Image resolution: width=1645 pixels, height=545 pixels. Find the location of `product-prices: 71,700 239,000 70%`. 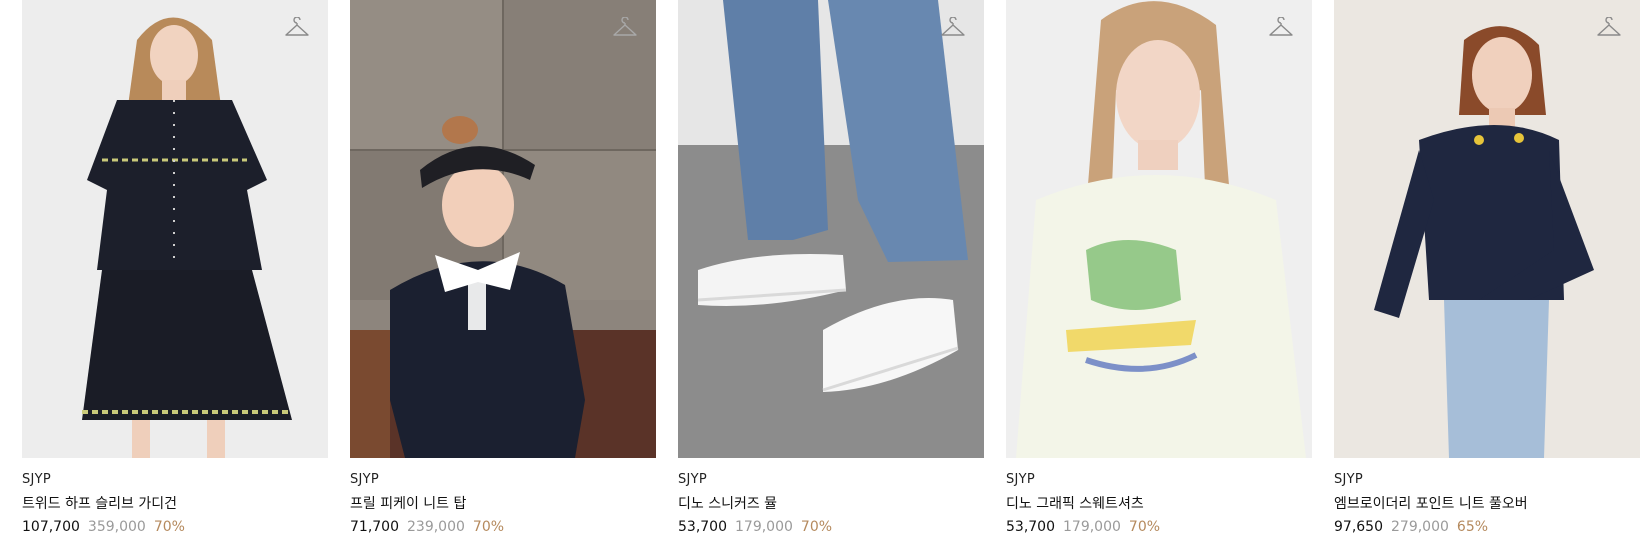

product-prices: 71,700 239,000 70% is located at coordinates (503, 527).